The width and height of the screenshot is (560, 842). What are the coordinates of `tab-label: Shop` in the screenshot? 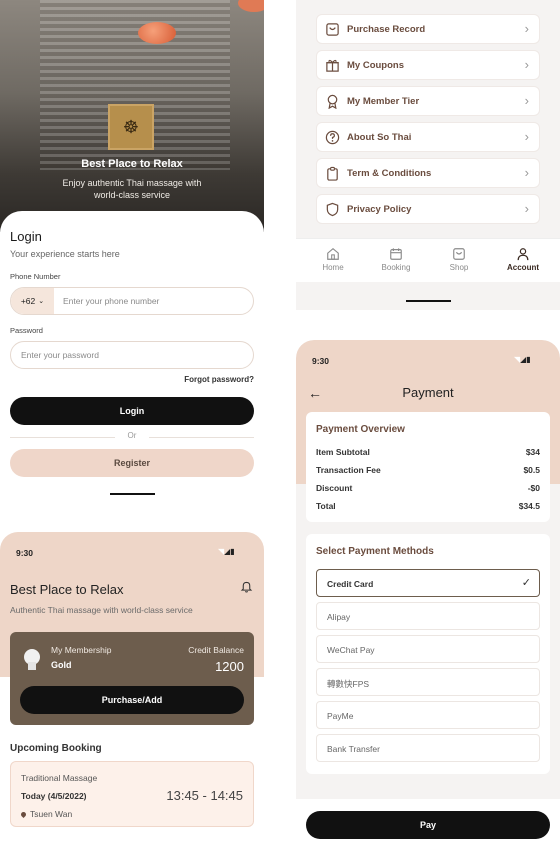 It's located at (459, 267).